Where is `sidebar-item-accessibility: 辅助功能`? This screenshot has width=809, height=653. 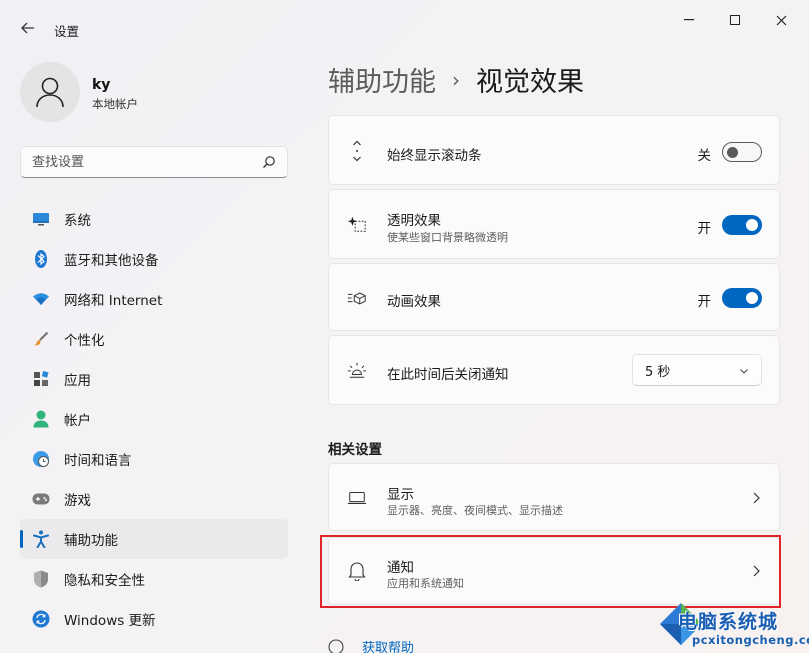
sidebar-item-accessibility: 辅助功能 is located at coordinates (154, 539).